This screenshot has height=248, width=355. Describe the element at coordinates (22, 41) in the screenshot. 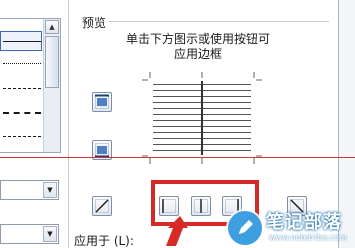

I see `line-style-solid` at that location.